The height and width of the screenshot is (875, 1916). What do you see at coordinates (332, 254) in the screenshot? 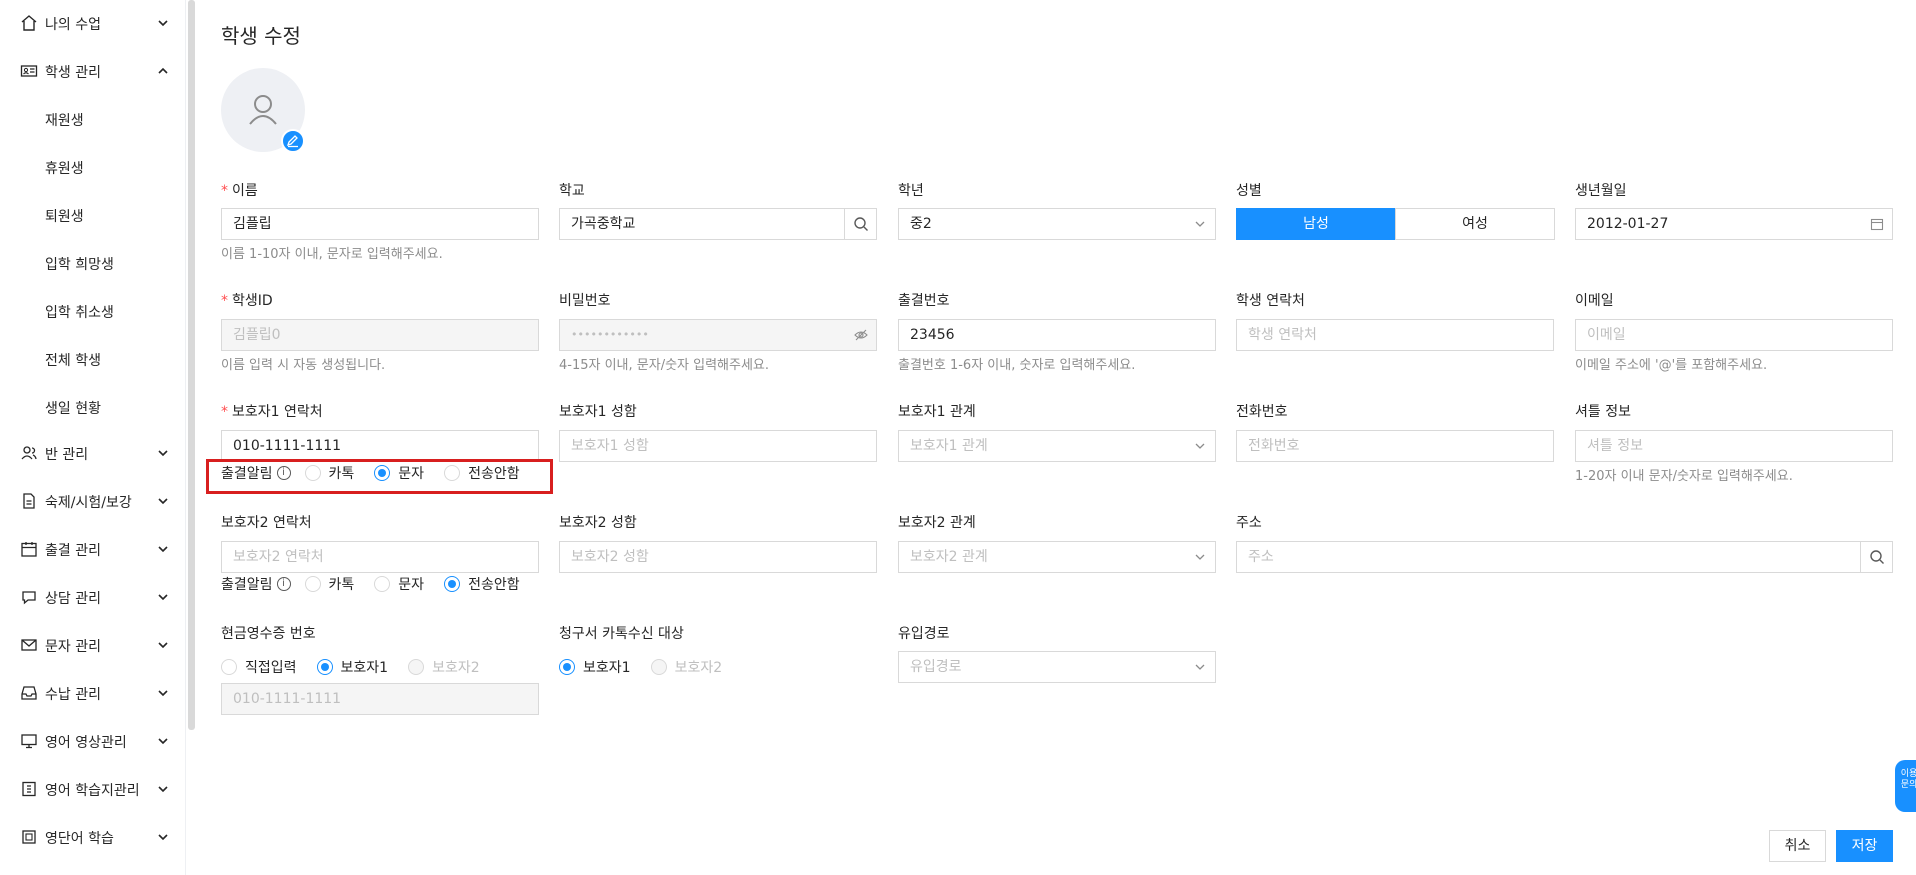
I see `name-hint: 이름 1-10자 이내, 문자로 입력해주세요.` at bounding box center [332, 254].